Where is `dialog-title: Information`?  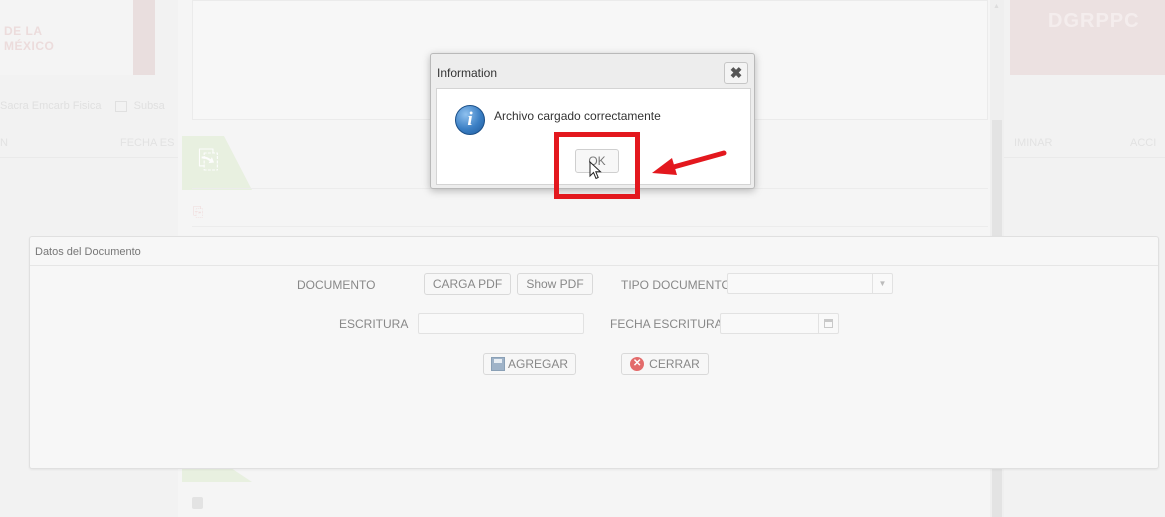 dialog-title: Information is located at coordinates (467, 73).